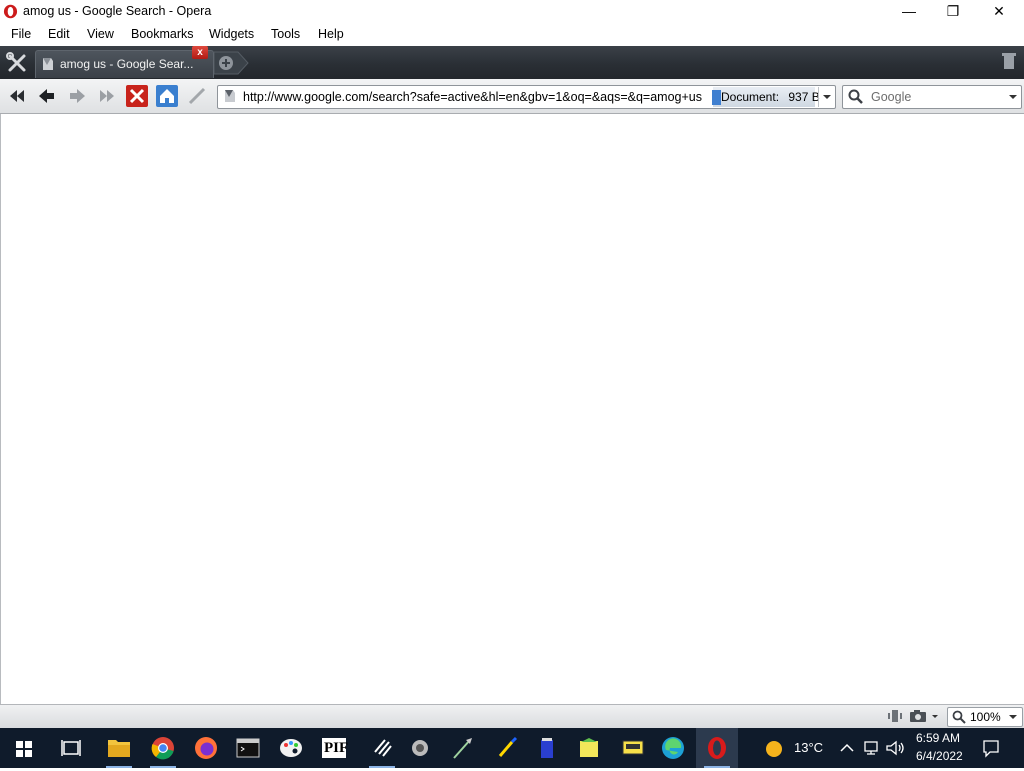  What do you see at coordinates (119, 748) in the screenshot?
I see `file-explorer-icon` at bounding box center [119, 748].